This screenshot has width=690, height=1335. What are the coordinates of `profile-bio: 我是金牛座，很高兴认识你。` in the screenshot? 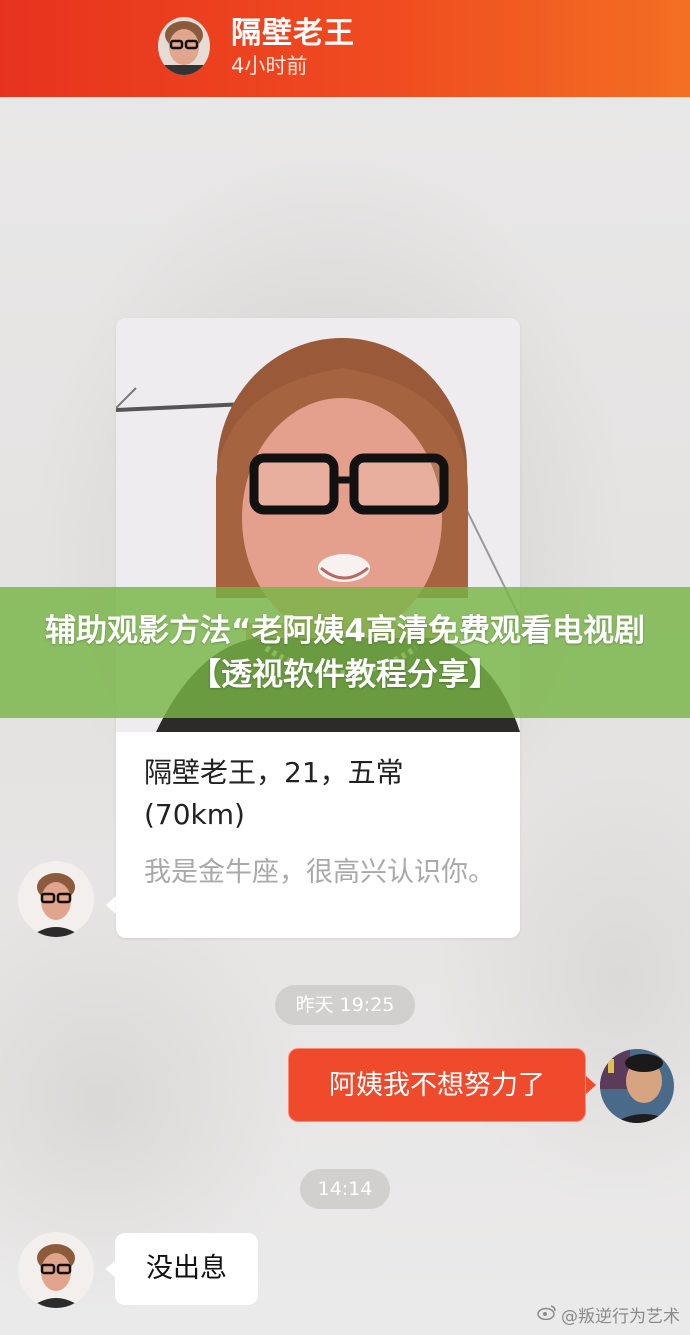 It's located at (319, 872).